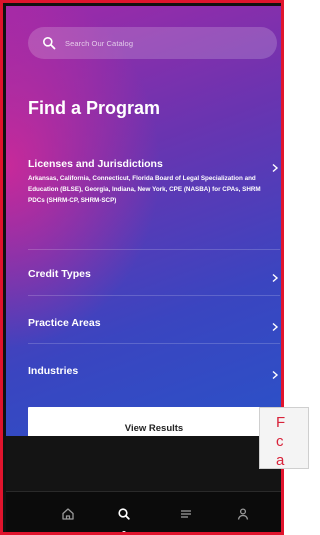  Describe the element at coordinates (280, 460) in the screenshot. I see `tooltip-line: a` at that location.